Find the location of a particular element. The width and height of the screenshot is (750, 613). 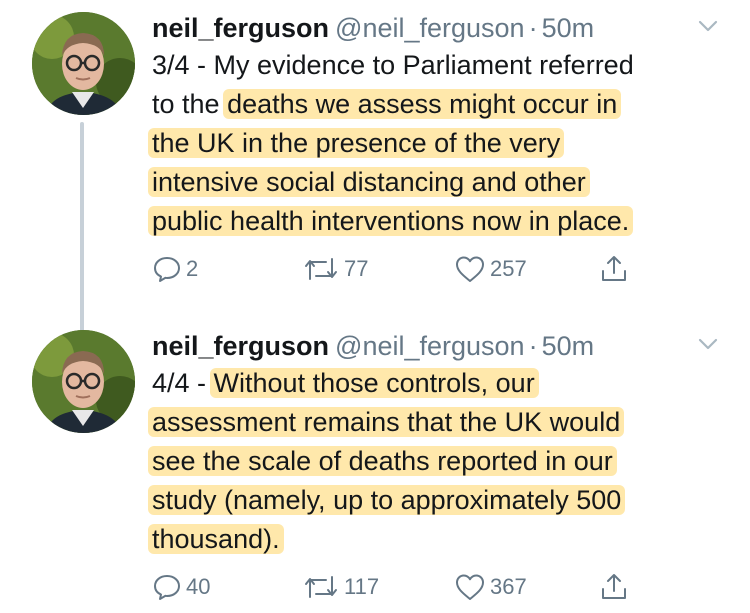

reply-button: 2 is located at coordinates (175, 269).